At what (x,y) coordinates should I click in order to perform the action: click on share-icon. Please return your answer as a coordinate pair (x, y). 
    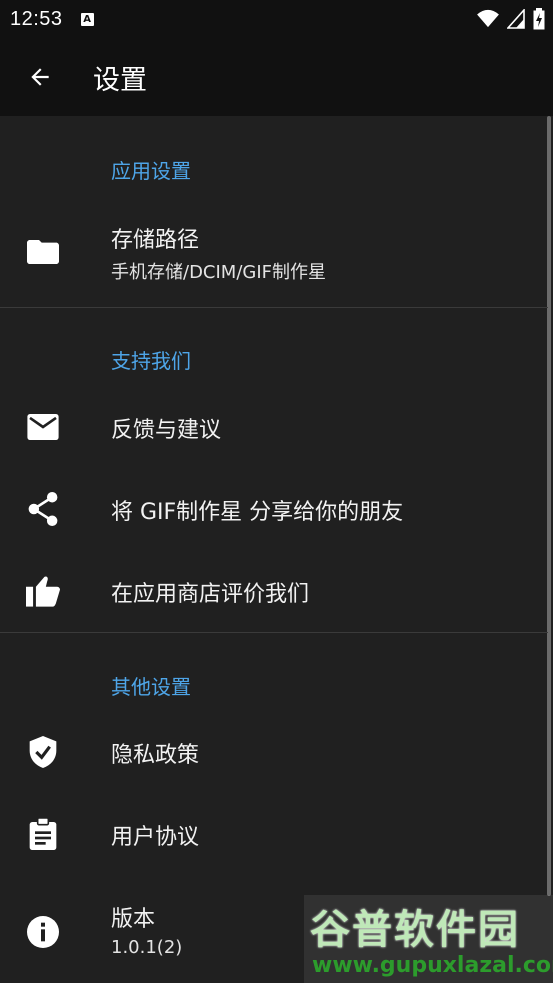
    Looking at the image, I should click on (43, 509).